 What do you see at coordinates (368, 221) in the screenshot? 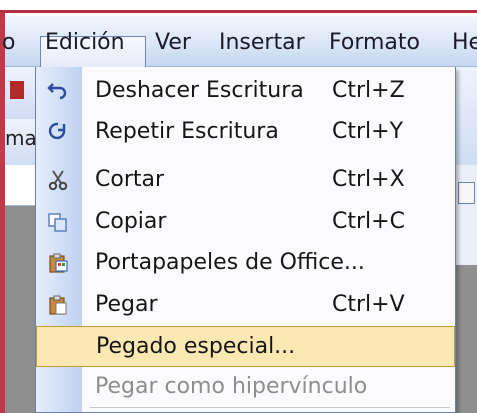
I see `menu-item-shortcut: Ctrl+C` at bounding box center [368, 221].